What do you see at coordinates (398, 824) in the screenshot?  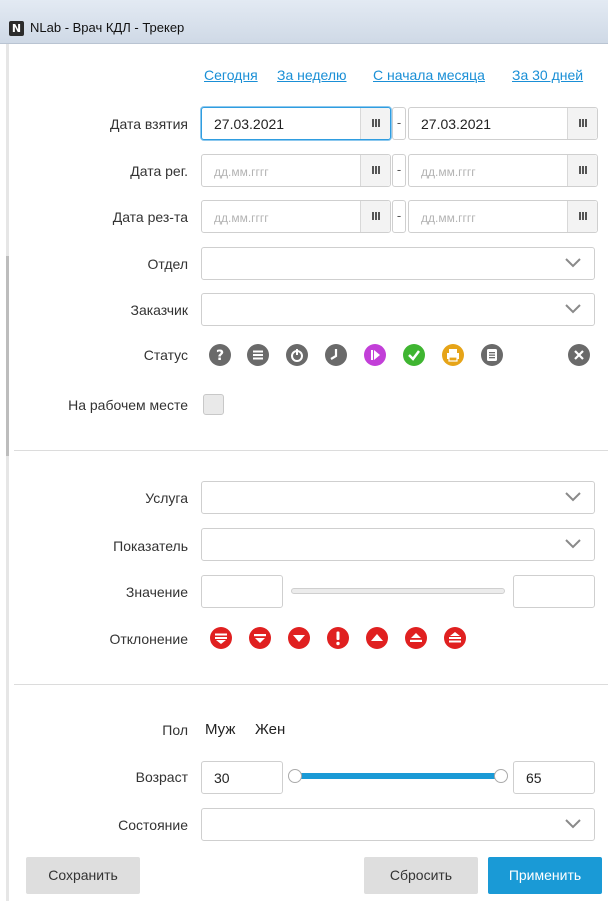 I see `state-select` at bounding box center [398, 824].